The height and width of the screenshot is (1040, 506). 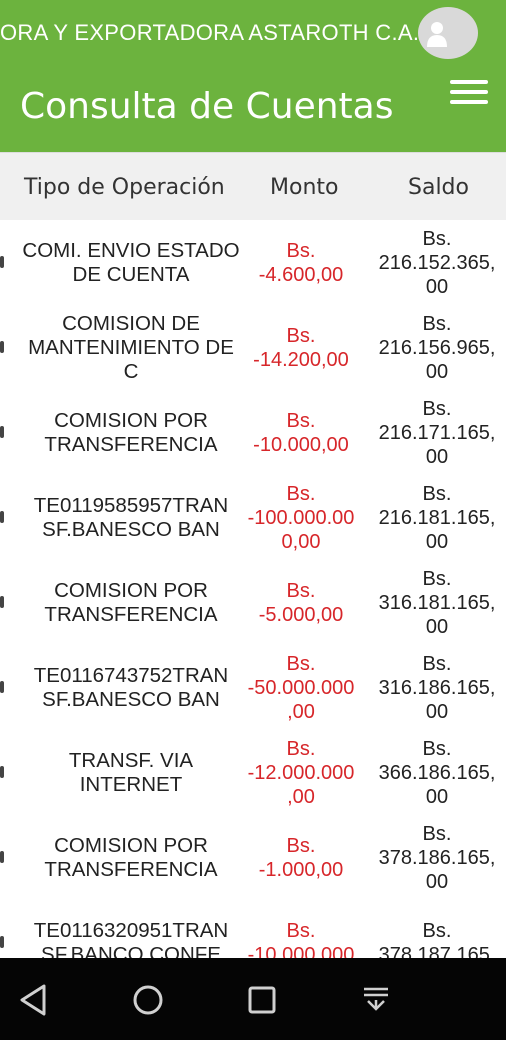 What do you see at coordinates (148, 1000) in the screenshot?
I see `home-icon` at bounding box center [148, 1000].